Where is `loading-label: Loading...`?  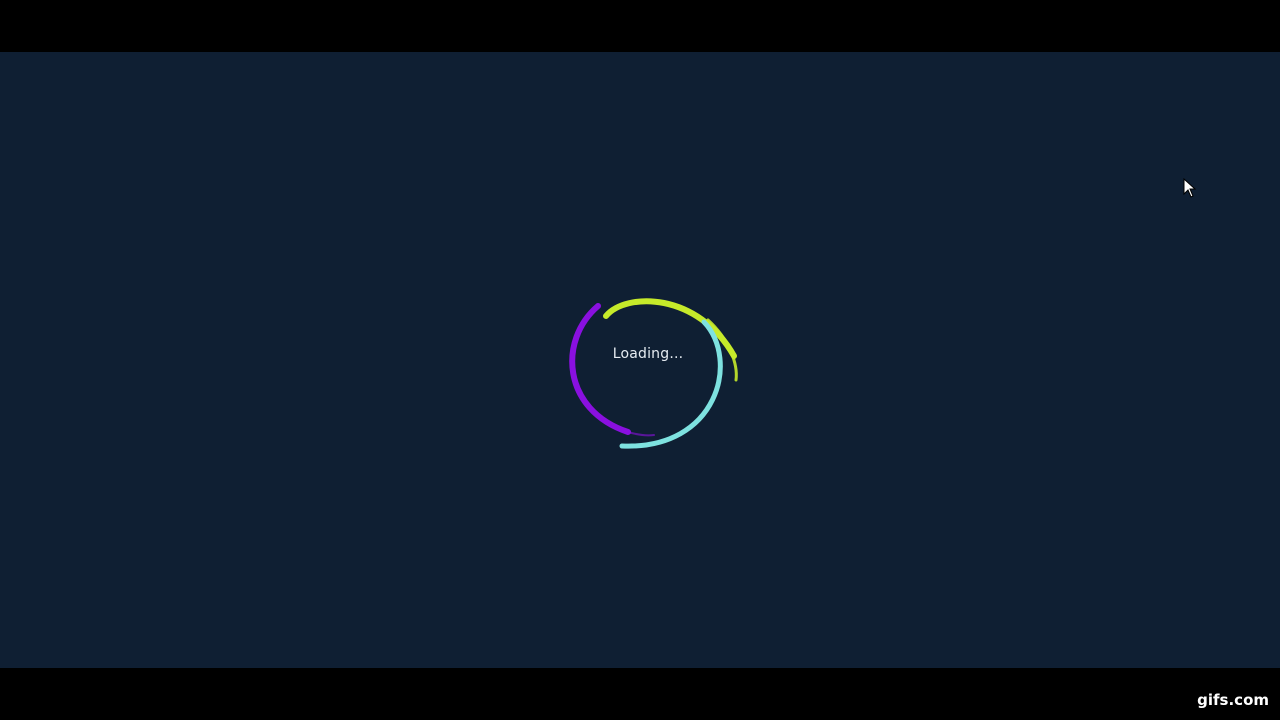 loading-label: Loading... is located at coordinates (648, 354).